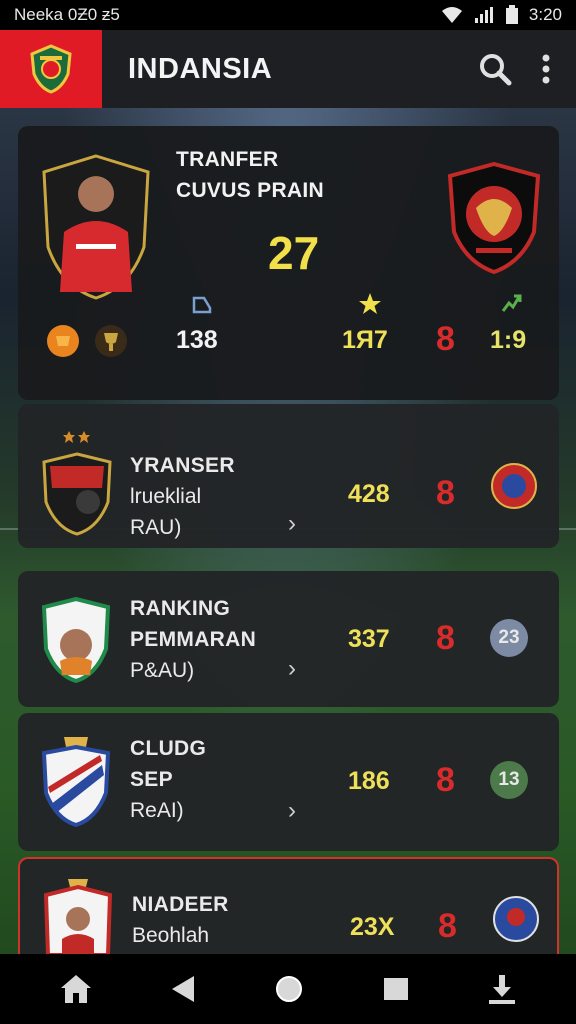 This screenshot has height=1024, width=576. I want to click on brand-logo, so click(51, 69).